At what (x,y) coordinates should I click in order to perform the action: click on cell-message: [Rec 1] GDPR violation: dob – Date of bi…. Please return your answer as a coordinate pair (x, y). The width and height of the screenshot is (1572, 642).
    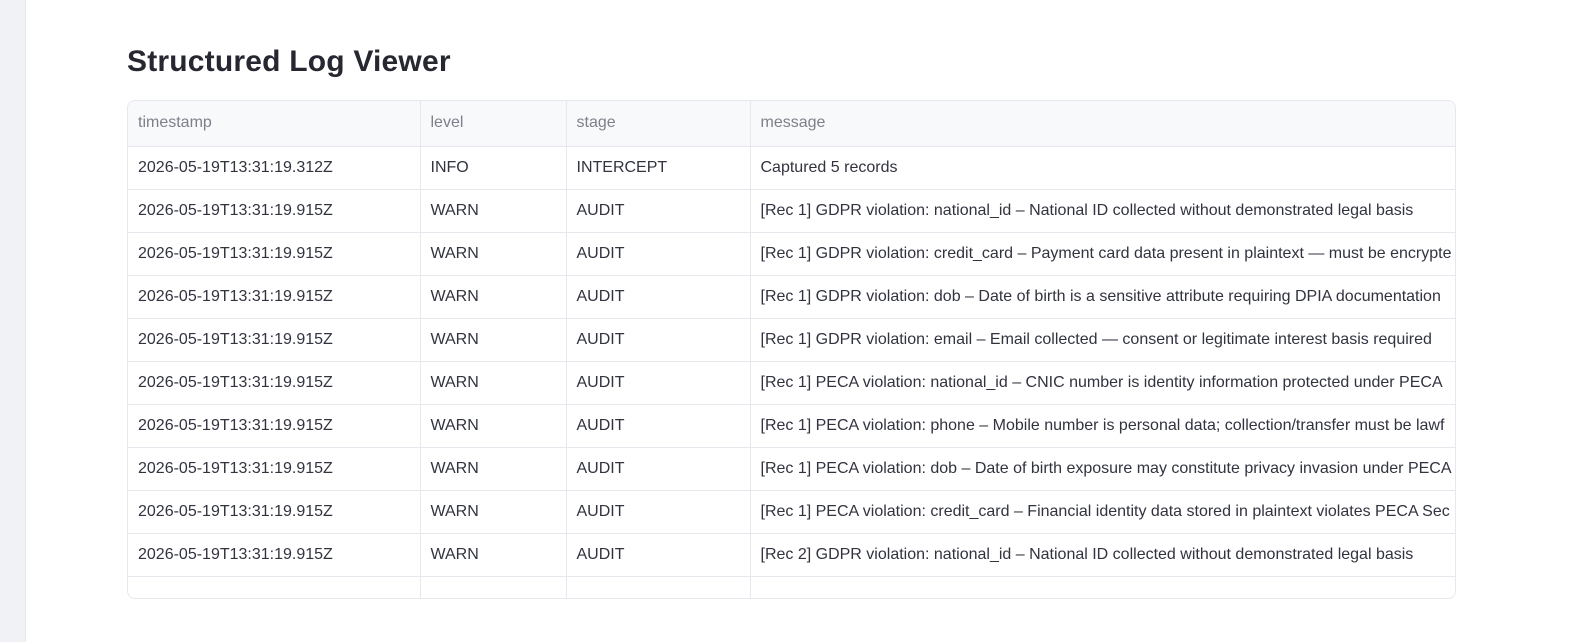
    Looking at the image, I should click on (1102, 297).